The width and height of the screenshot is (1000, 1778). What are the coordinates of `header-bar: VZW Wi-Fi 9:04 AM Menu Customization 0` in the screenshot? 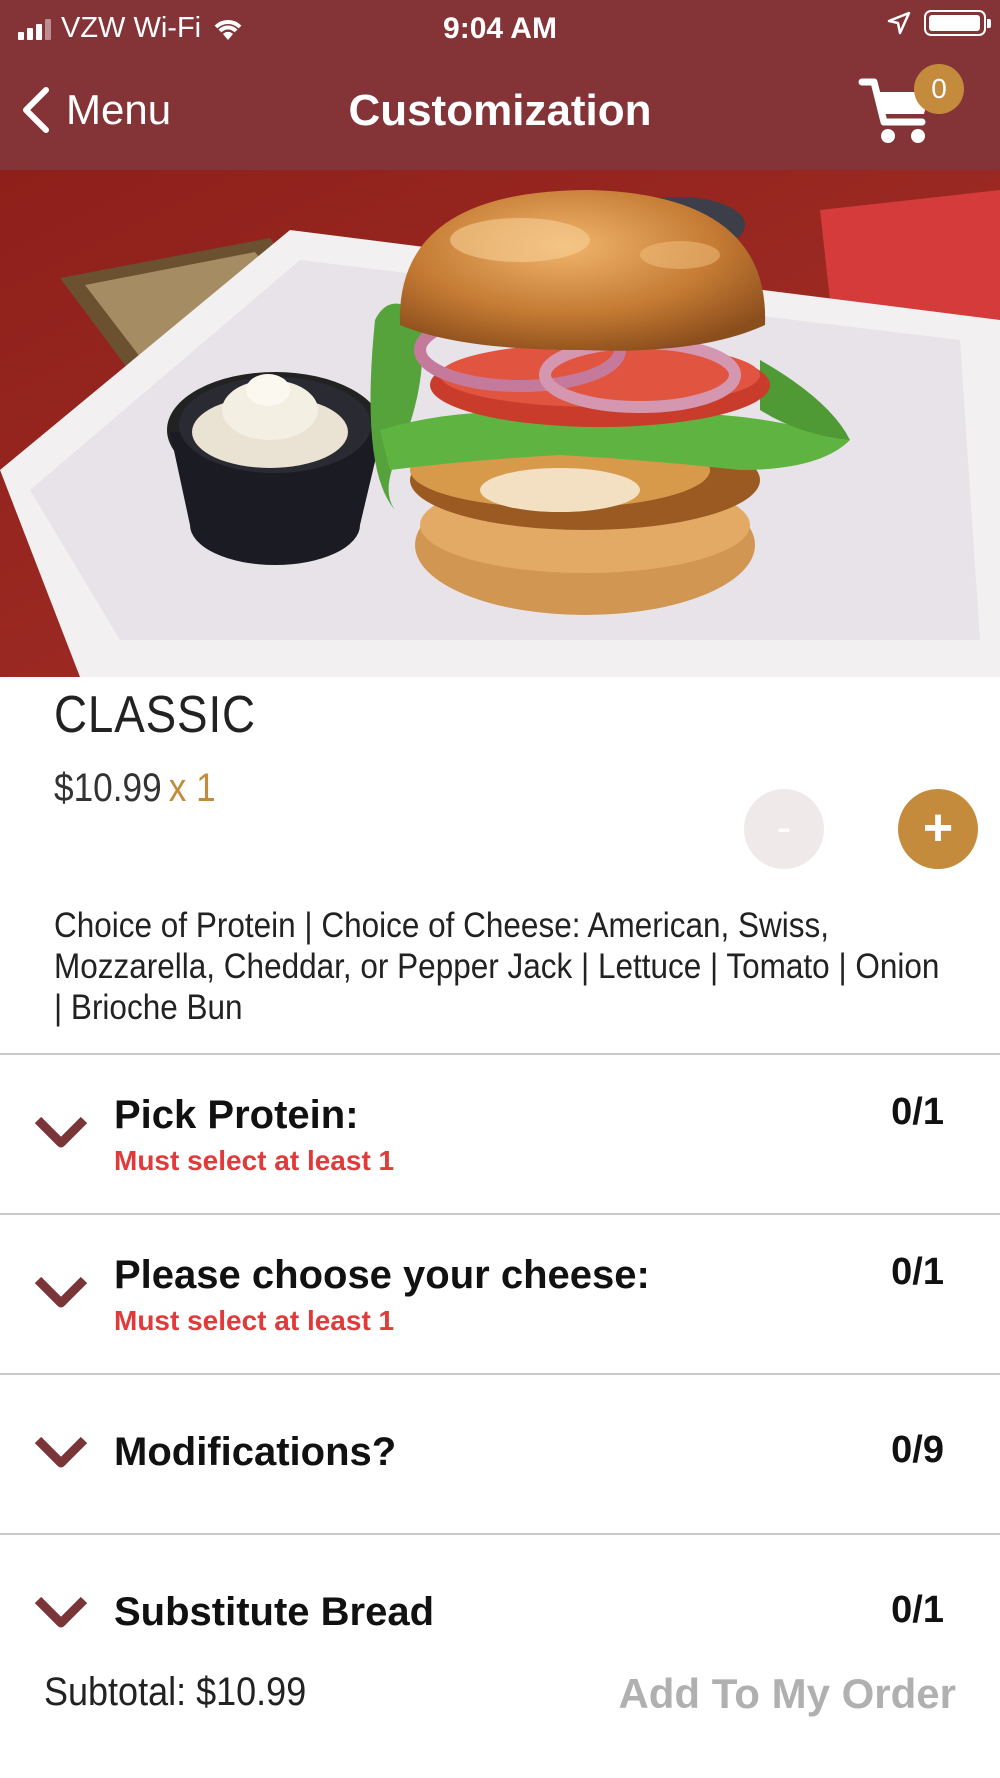 It's located at (500, 85).